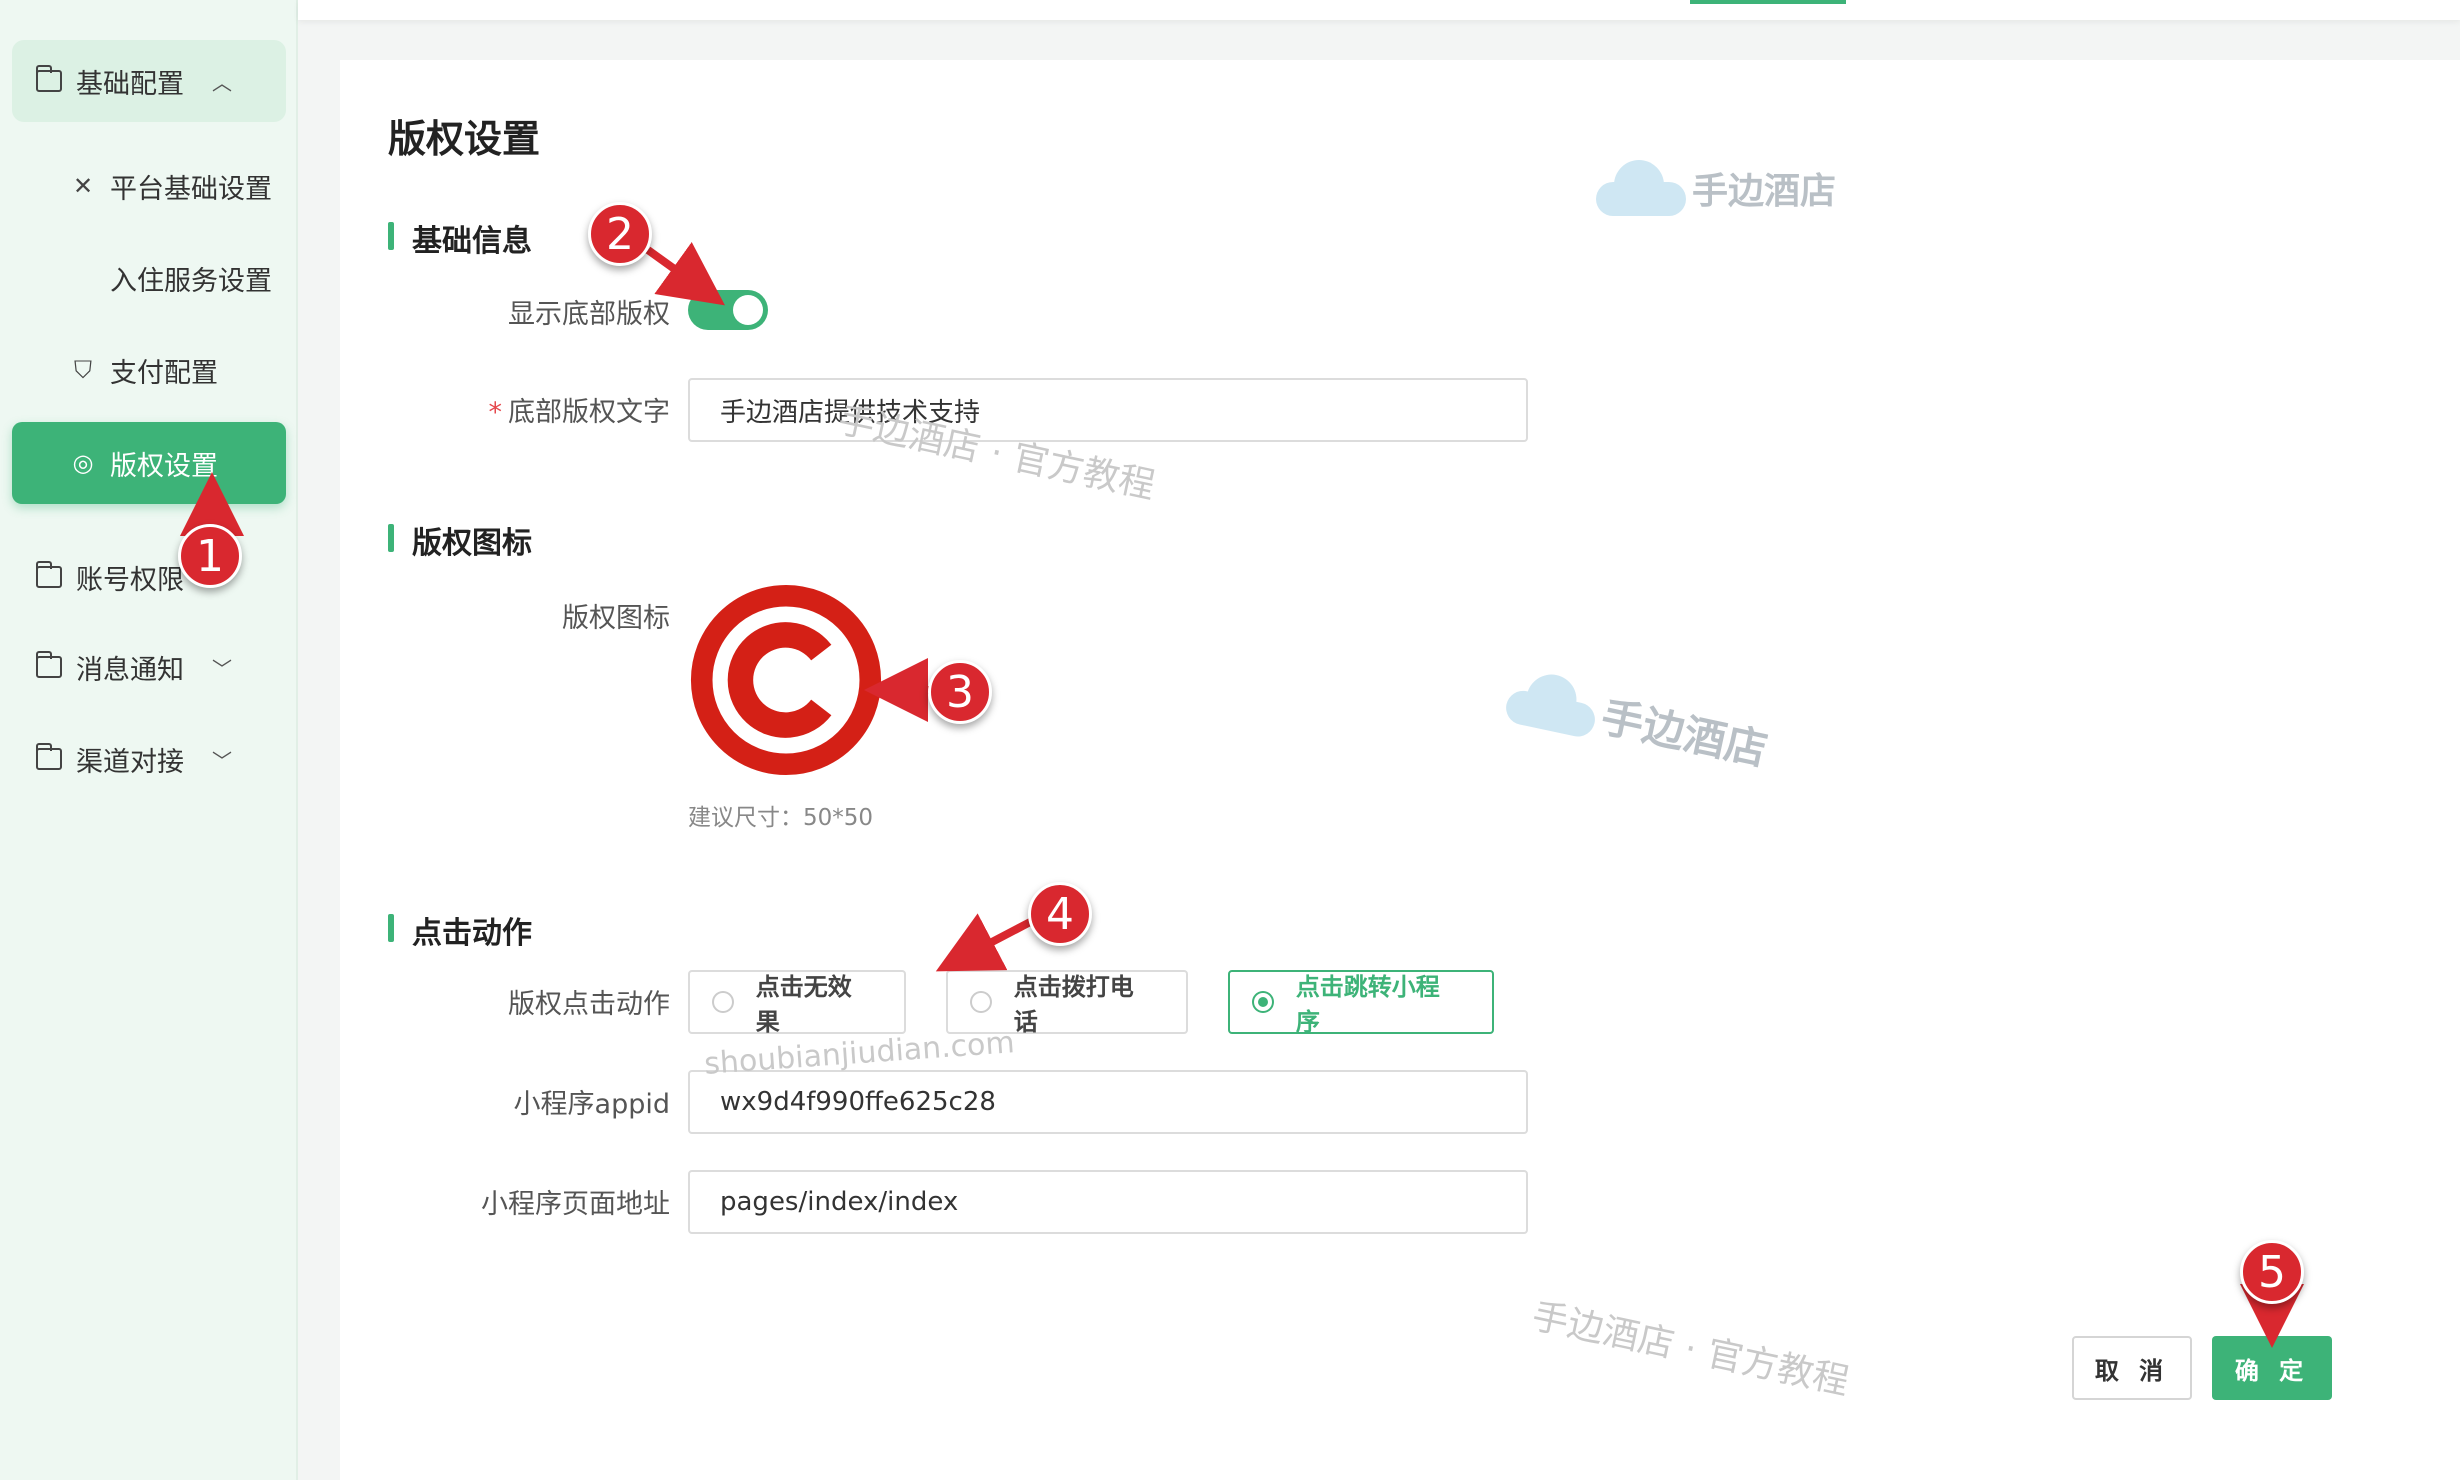 The height and width of the screenshot is (1480, 2460). Describe the element at coordinates (616, 618) in the screenshot. I see `copyright-icon-label: 版权图标` at that location.